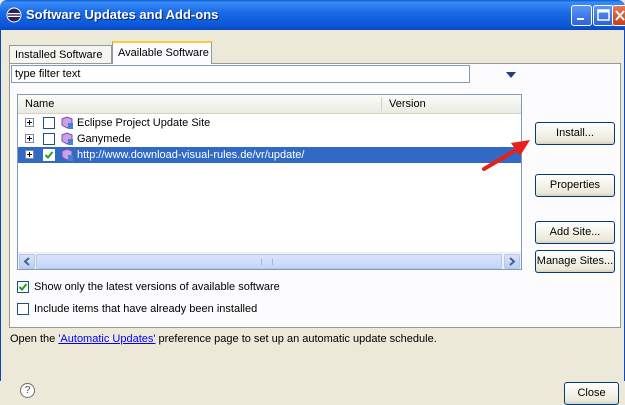  Describe the element at coordinates (14, 15) in the screenshot. I see `eclipse-icon` at that location.